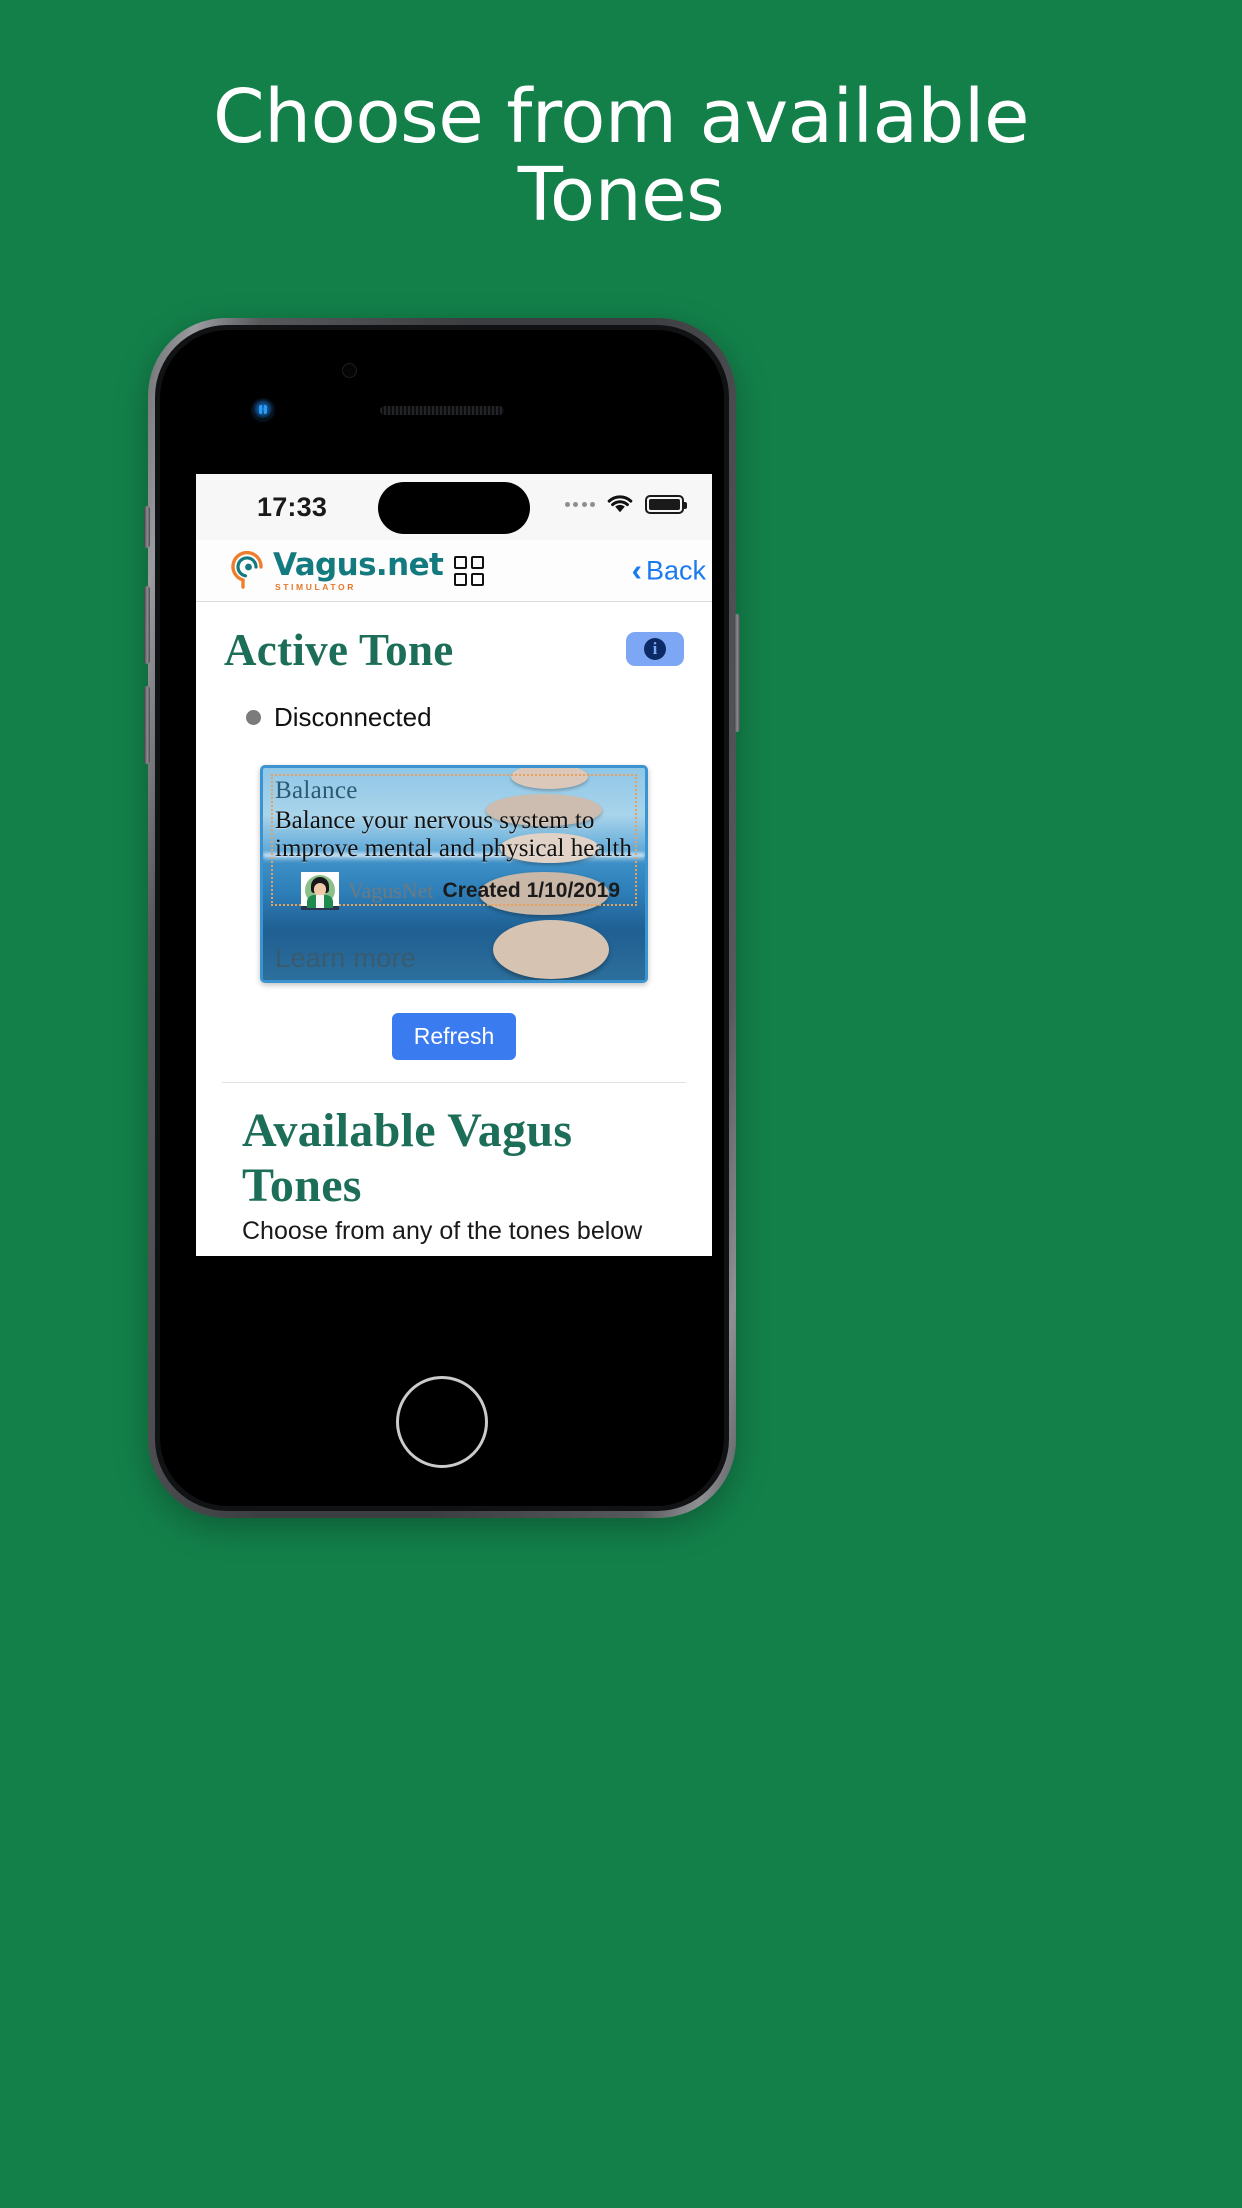 This screenshot has height=2208, width=1242. I want to click on headline-line-1: Choose from available, so click(621, 117).